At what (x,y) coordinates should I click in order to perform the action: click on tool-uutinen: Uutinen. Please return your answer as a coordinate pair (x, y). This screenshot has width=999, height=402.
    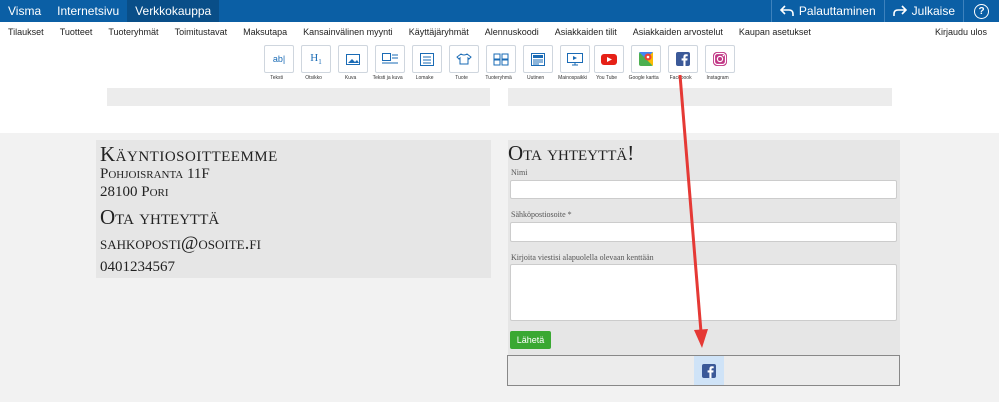
    Looking at the image, I should click on (538, 64).